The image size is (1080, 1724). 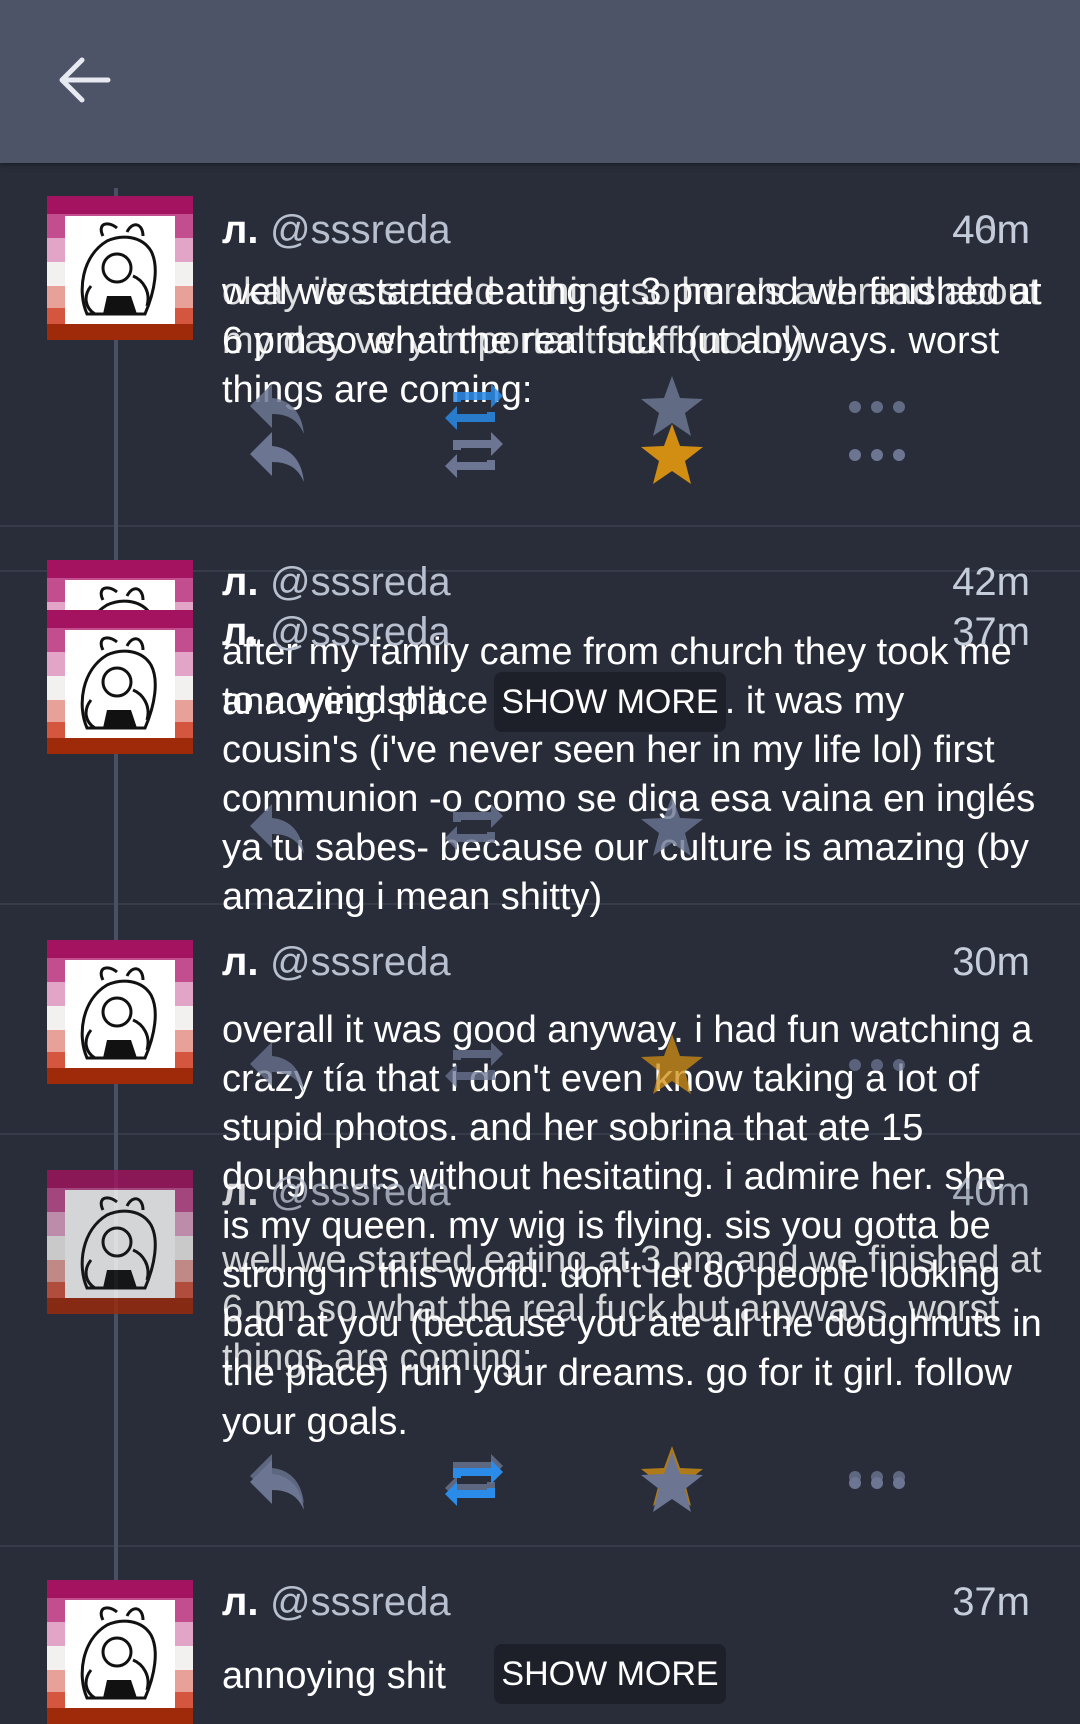 I want to click on timestamp: 46m, so click(x=991, y=230).